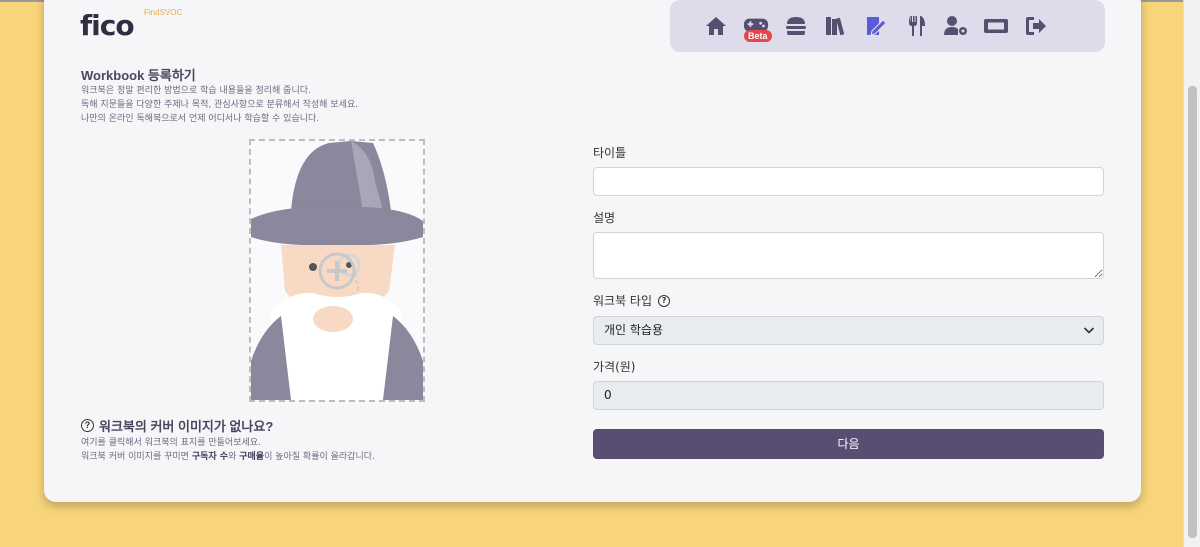 The height and width of the screenshot is (547, 1200). I want to click on no-cover-question-text: 워크북의 커버 이미지가 없나요?, so click(186, 426).